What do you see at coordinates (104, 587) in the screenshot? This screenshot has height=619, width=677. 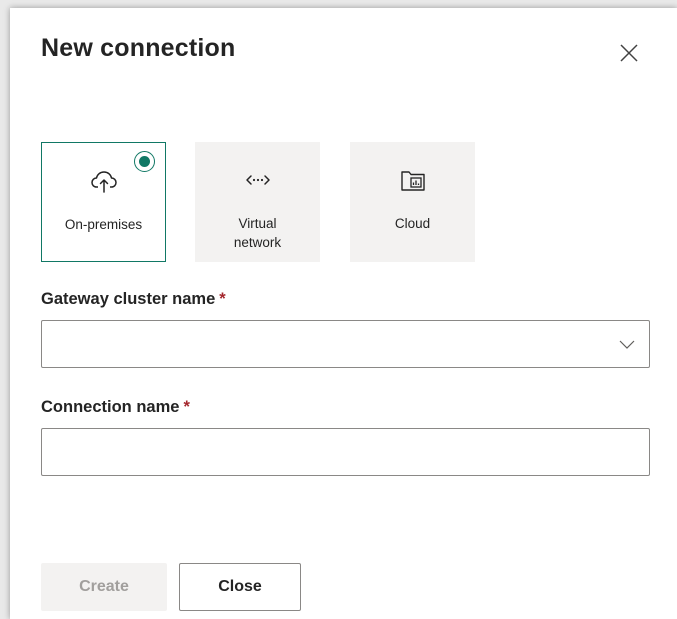 I see `create-button: Create` at bounding box center [104, 587].